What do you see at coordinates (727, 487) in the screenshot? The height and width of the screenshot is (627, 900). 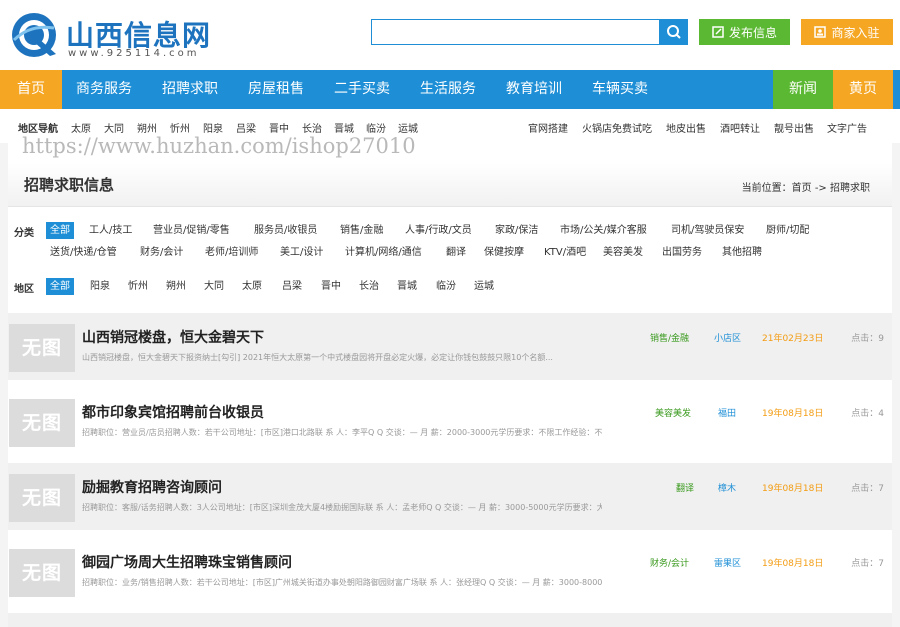 I see `listing-area: 樟木` at bounding box center [727, 487].